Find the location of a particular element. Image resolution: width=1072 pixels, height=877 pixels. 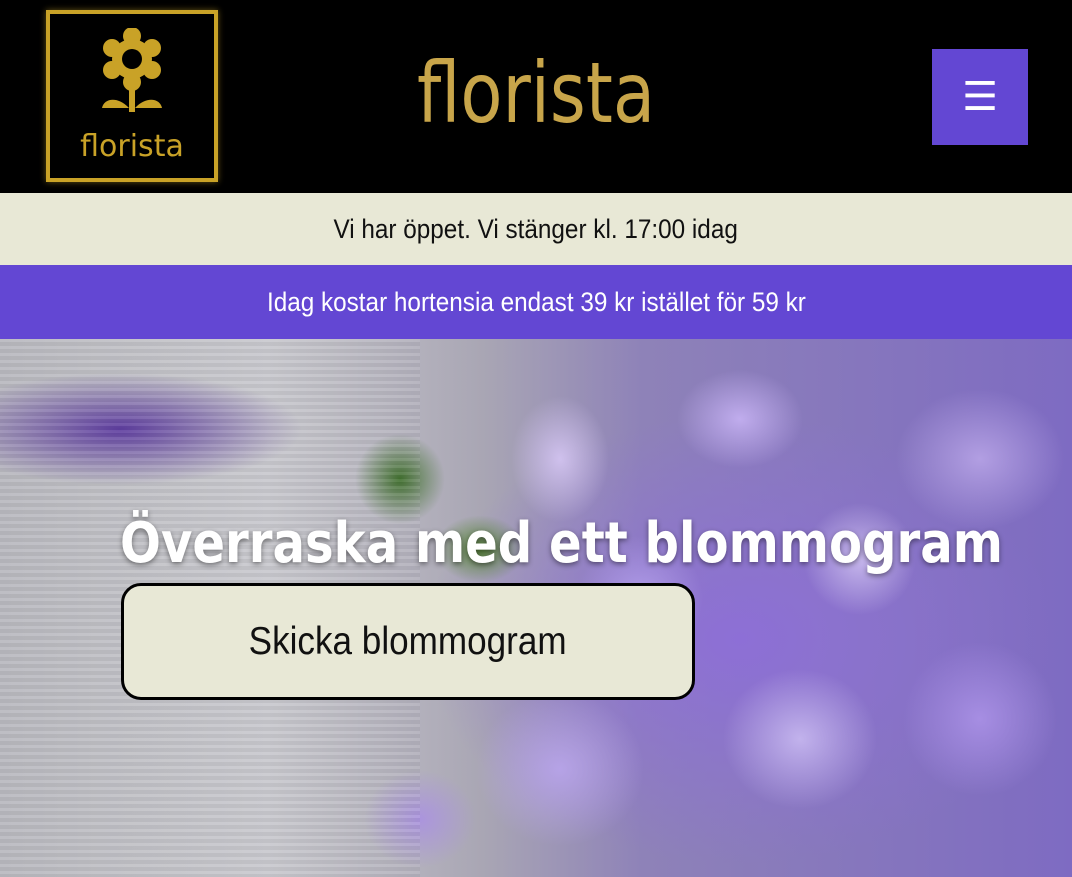

logo-link: florista is located at coordinates (132, 96).